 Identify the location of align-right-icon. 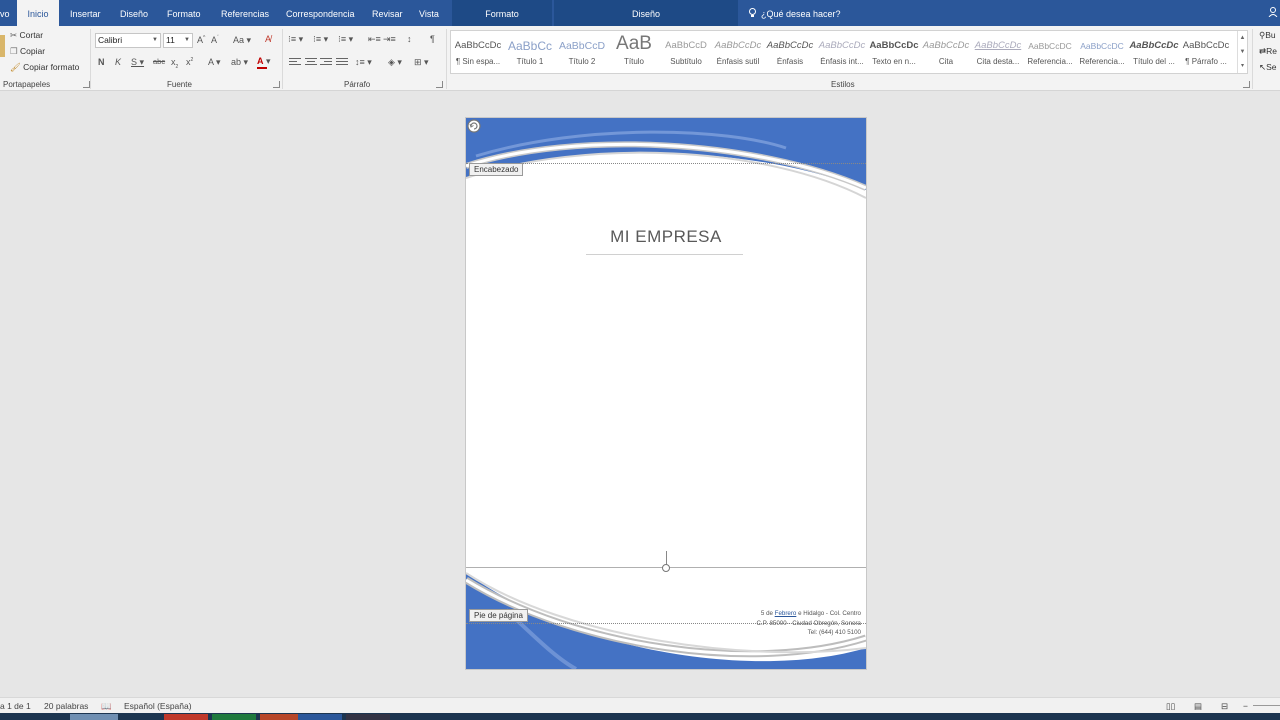
(326, 63).